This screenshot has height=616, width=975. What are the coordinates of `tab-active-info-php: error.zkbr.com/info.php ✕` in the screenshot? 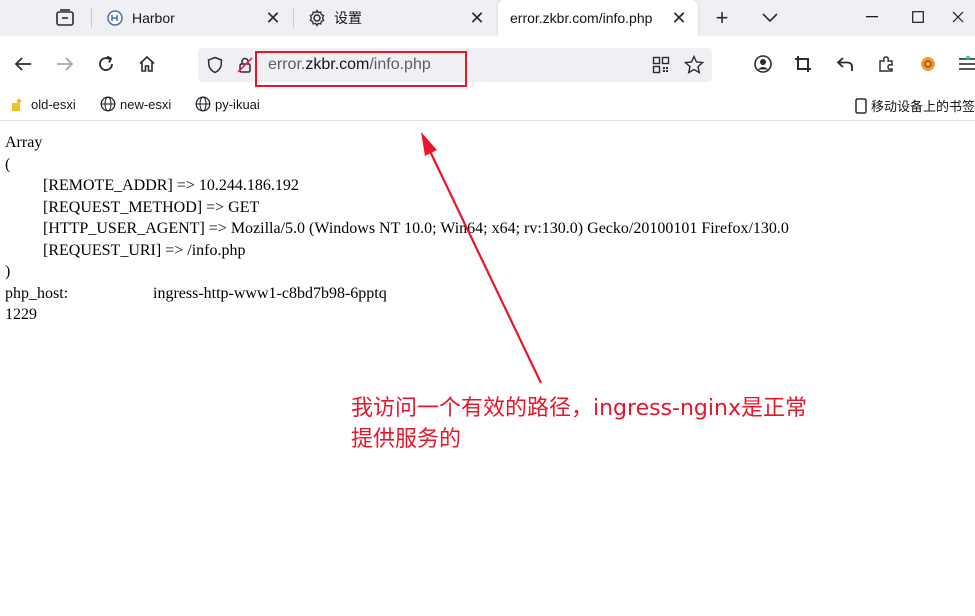 It's located at (598, 18).